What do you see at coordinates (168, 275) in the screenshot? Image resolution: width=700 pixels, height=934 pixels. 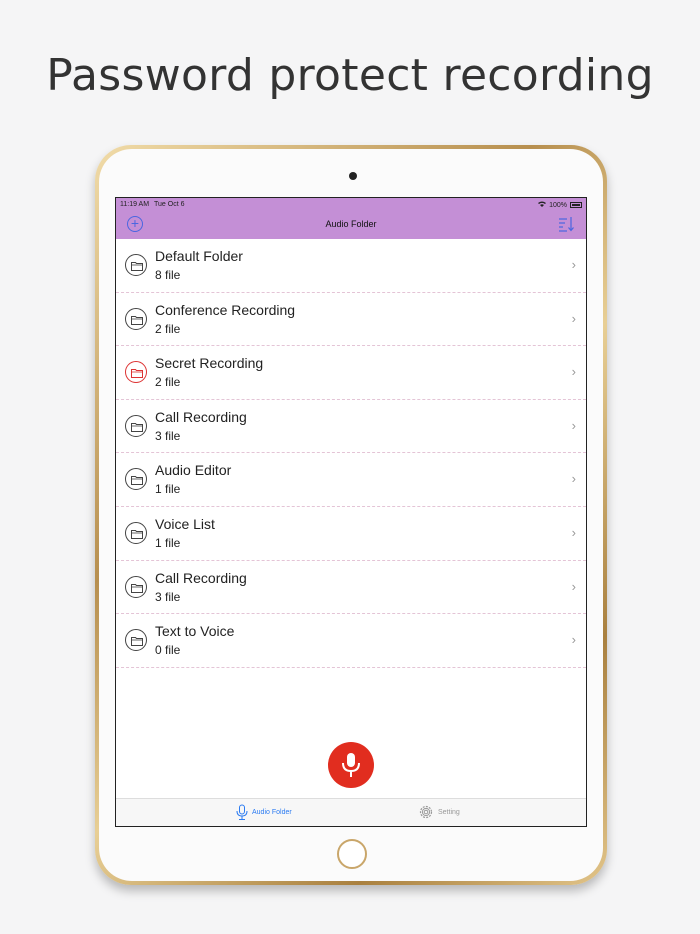 I see `folder-file-count: 8 file` at bounding box center [168, 275].